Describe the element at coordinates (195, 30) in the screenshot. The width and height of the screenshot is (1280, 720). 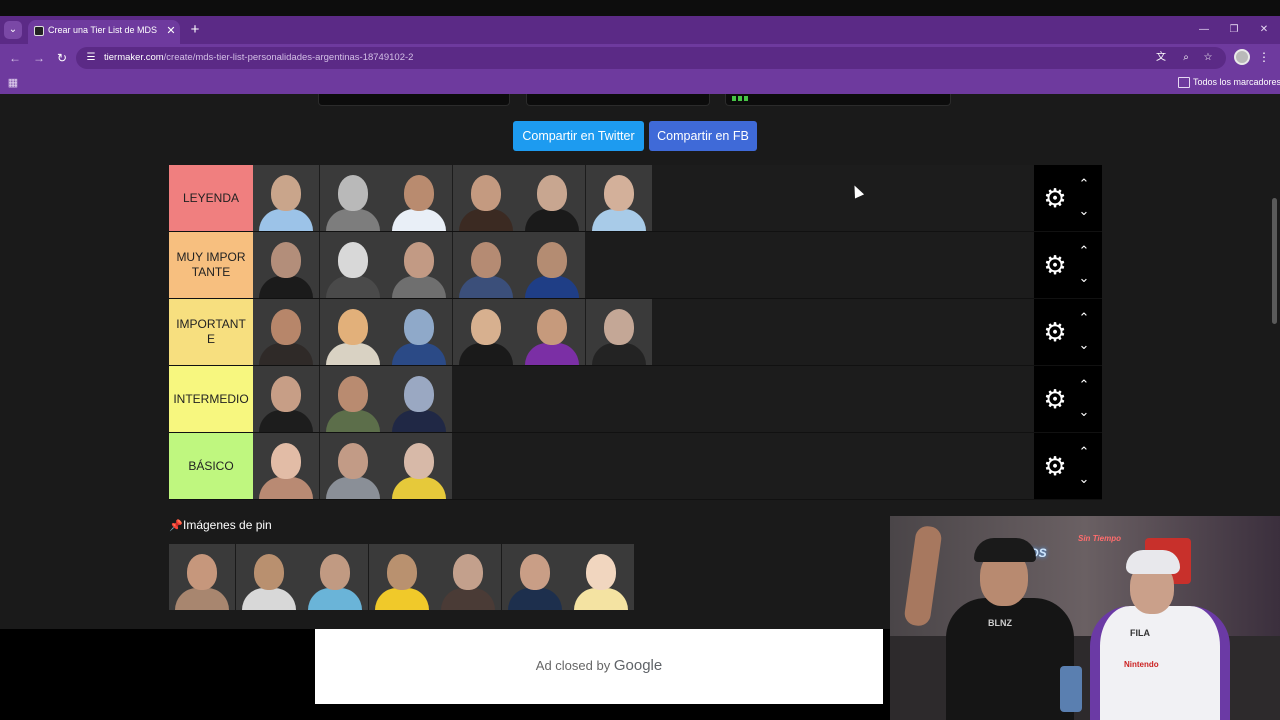
I see `new-tab-button: +` at that location.